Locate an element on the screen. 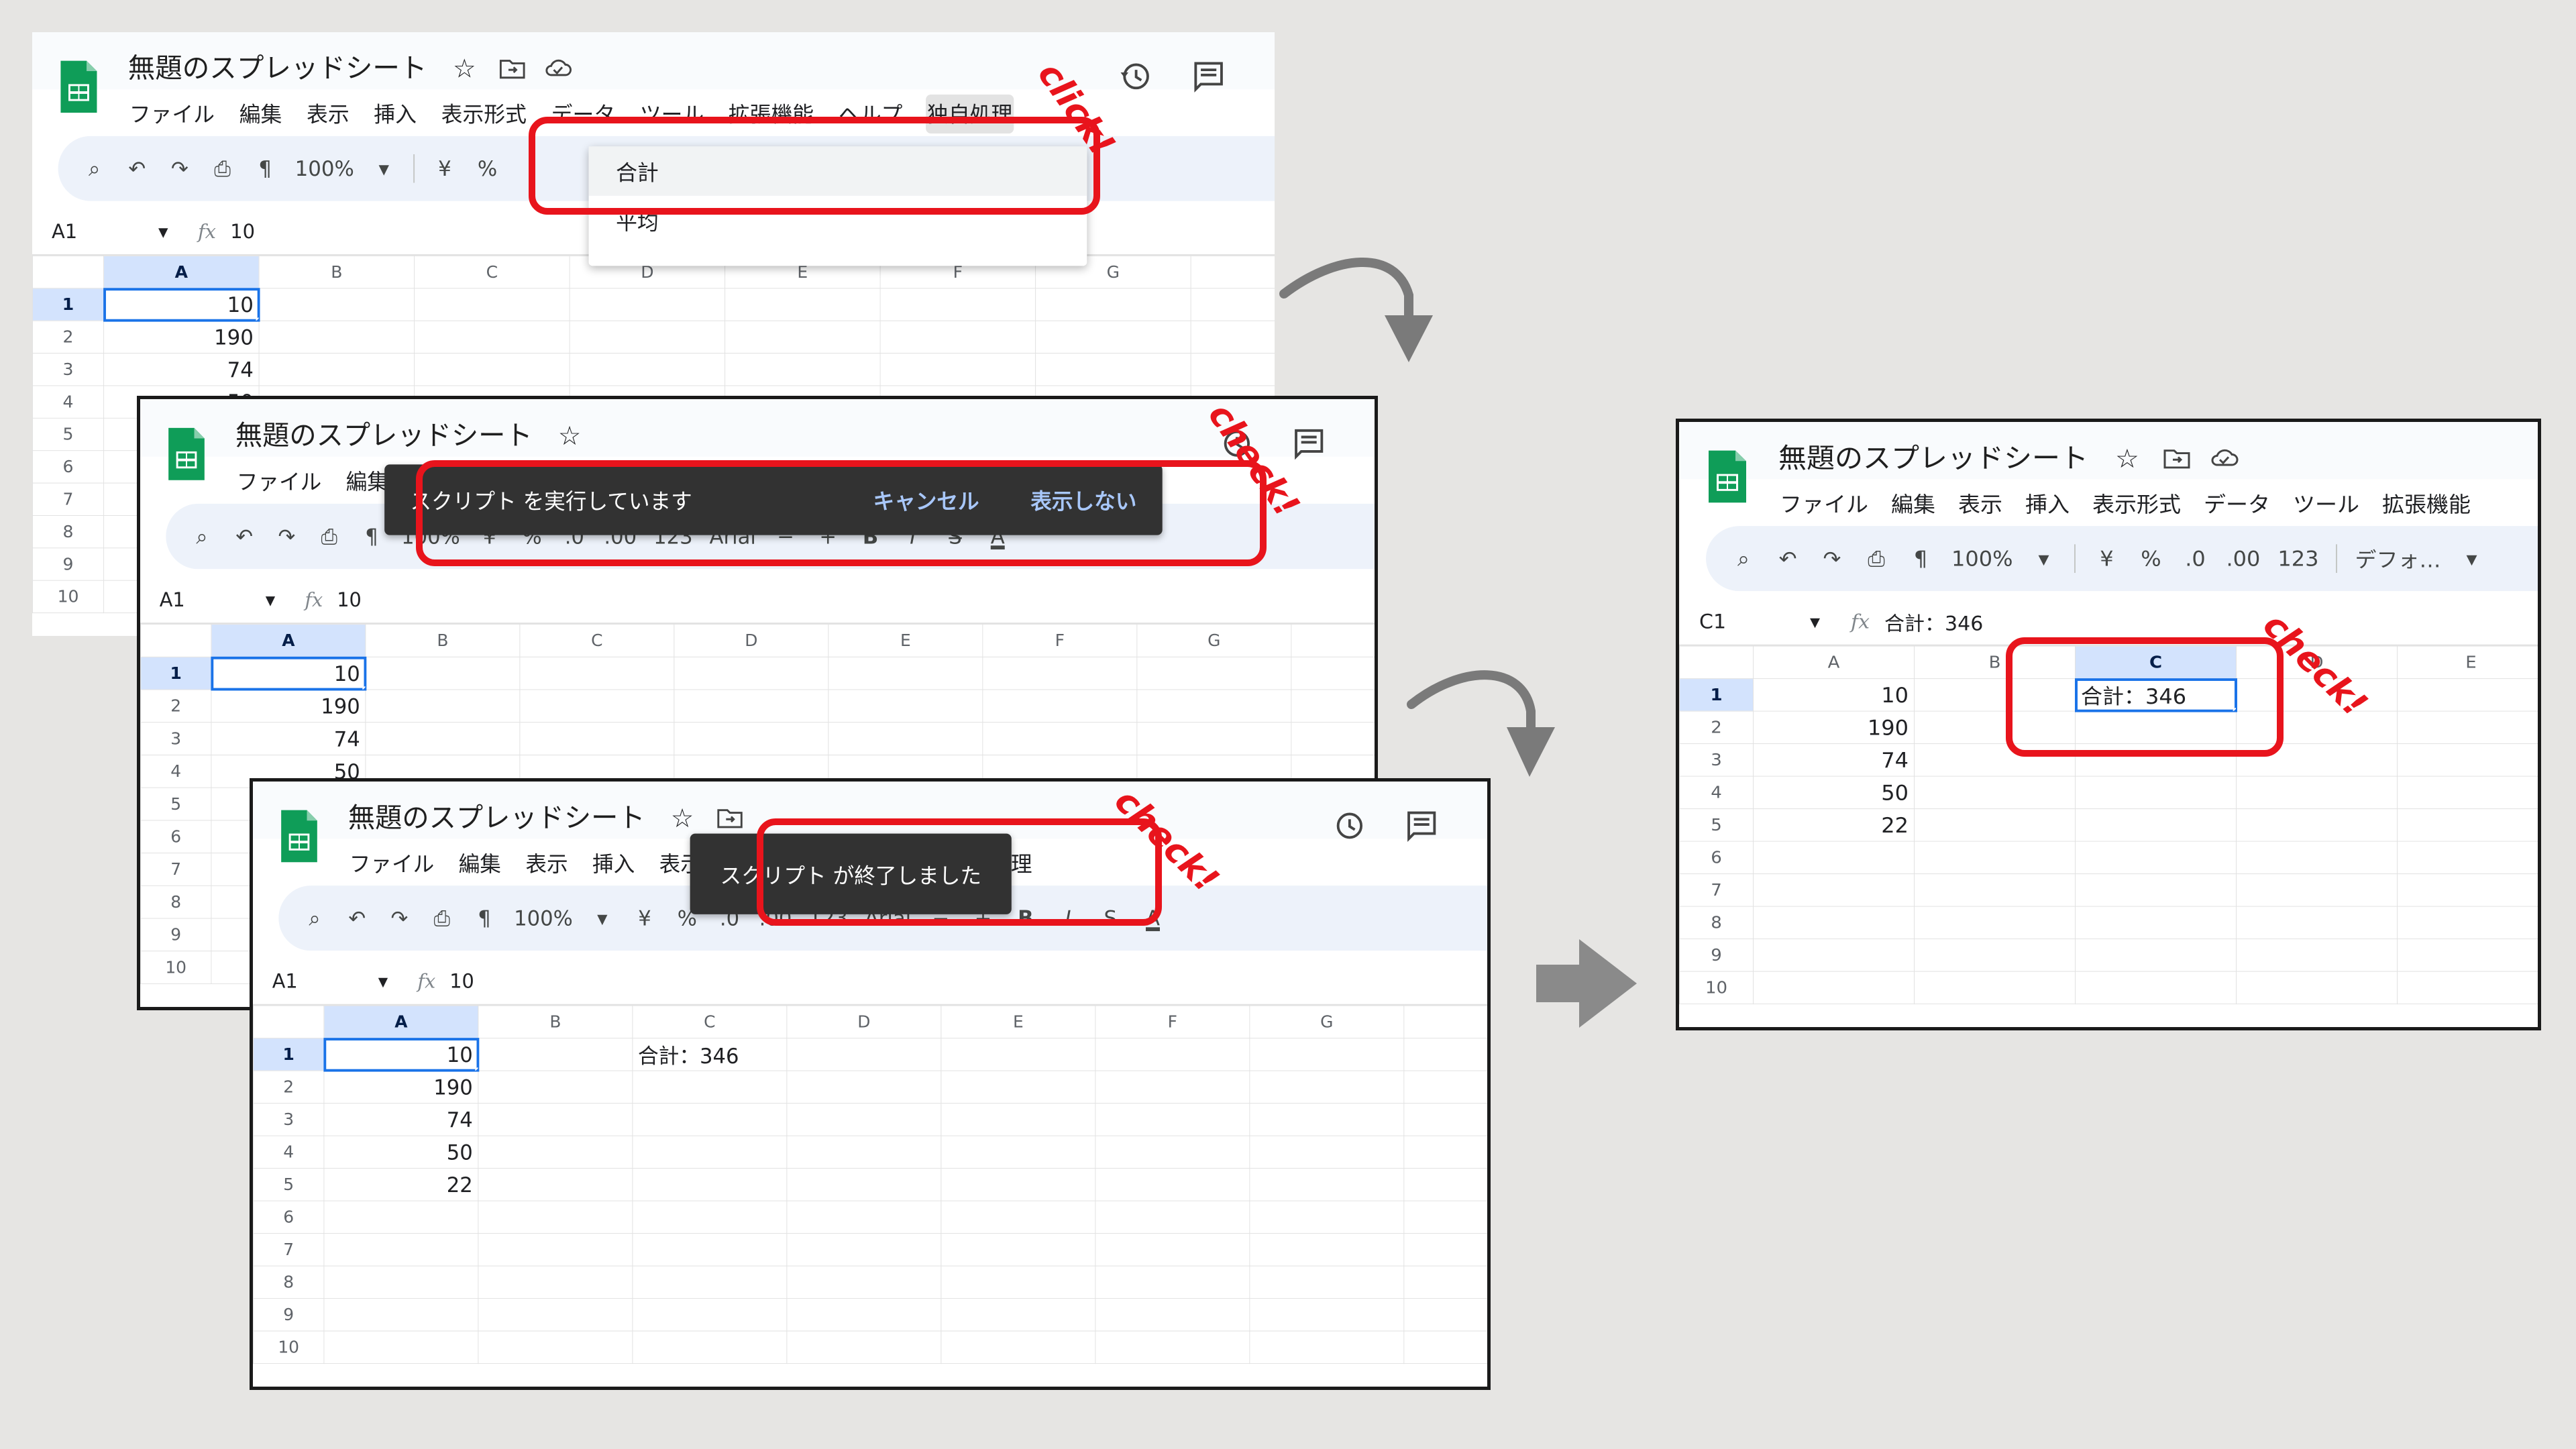  column-header: C is located at coordinates (492, 272).